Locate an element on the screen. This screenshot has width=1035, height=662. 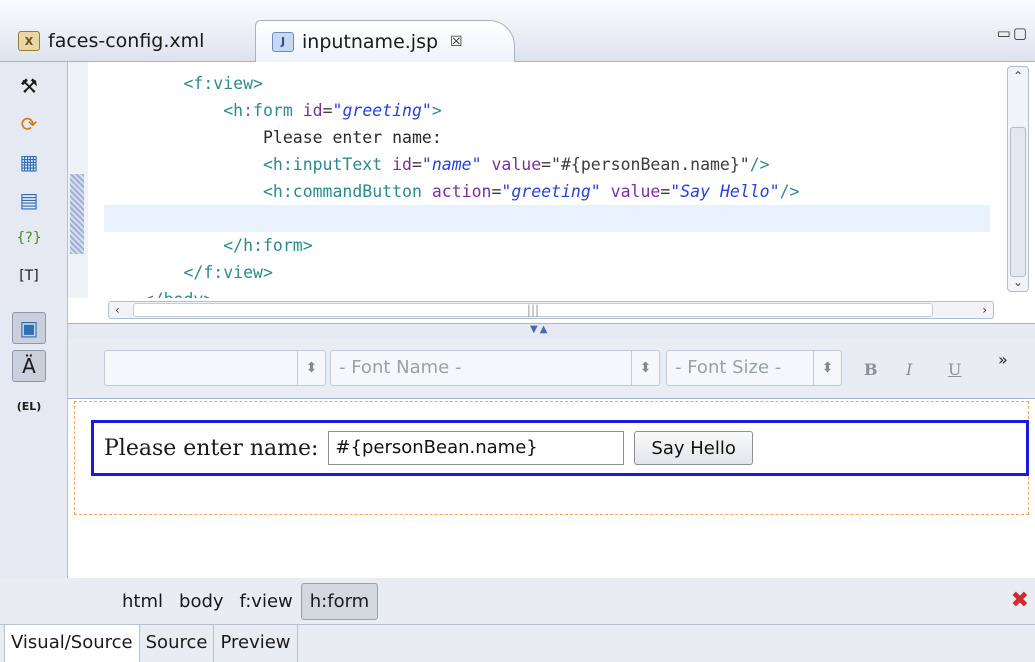
tab-inputname-jsp: J inputname.jsp ☒ is located at coordinates (385, 41).